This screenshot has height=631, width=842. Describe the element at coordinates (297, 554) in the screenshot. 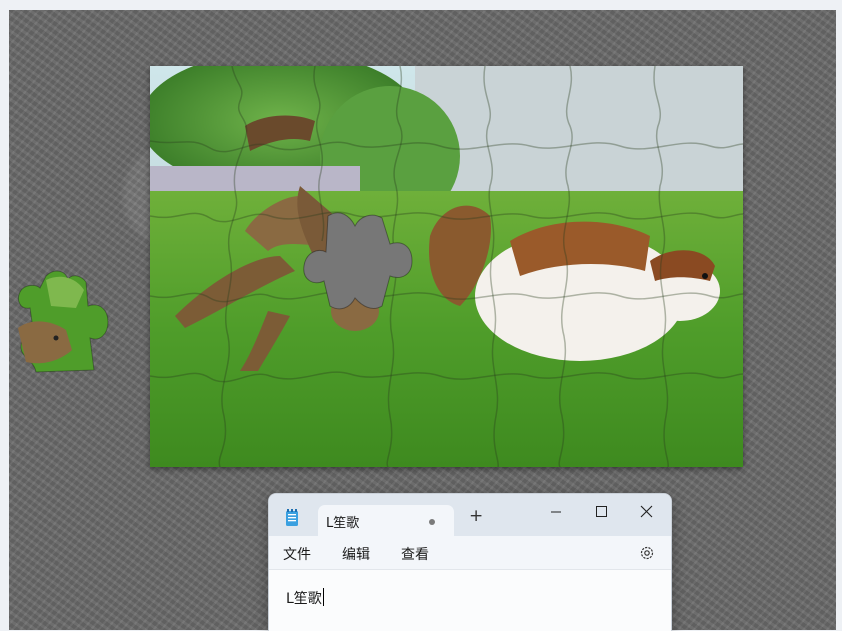

I see `menu-file: 文件` at that location.